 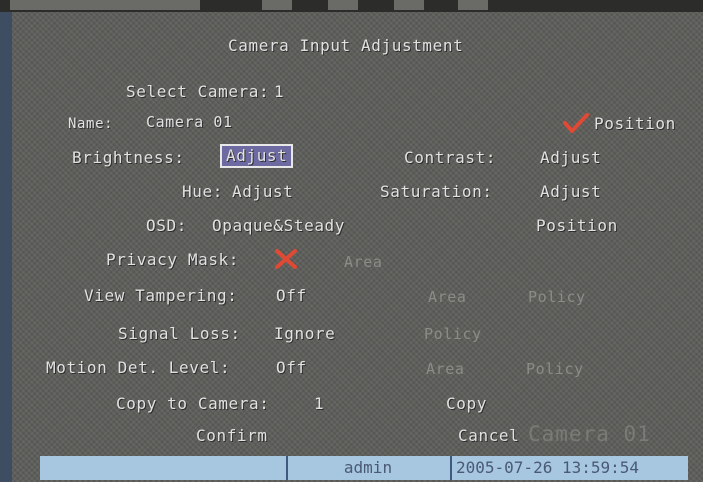 What do you see at coordinates (635, 124) in the screenshot?
I see `position-button-top: Position` at bounding box center [635, 124].